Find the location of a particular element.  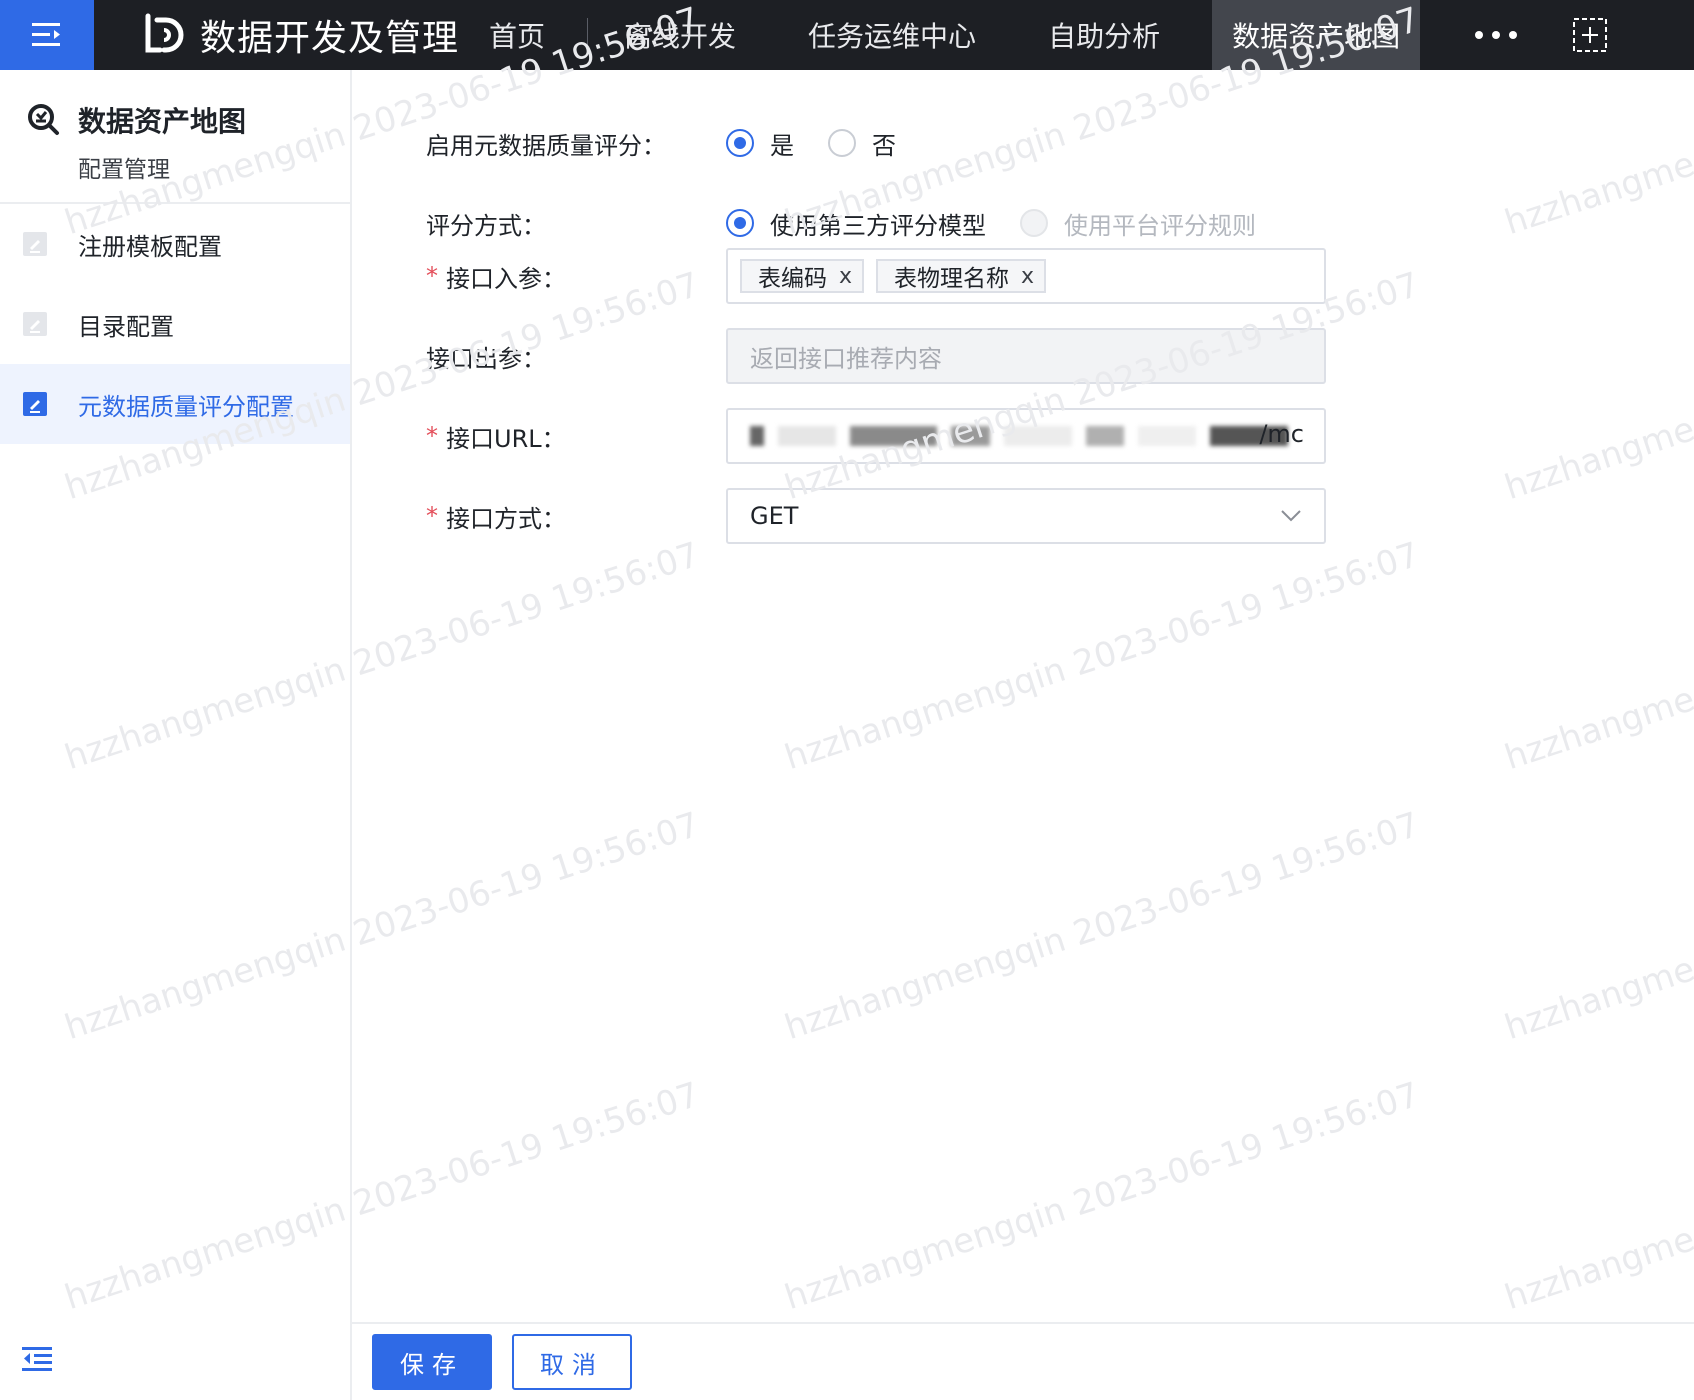

enable-no-radio: 否 is located at coordinates (862, 143).